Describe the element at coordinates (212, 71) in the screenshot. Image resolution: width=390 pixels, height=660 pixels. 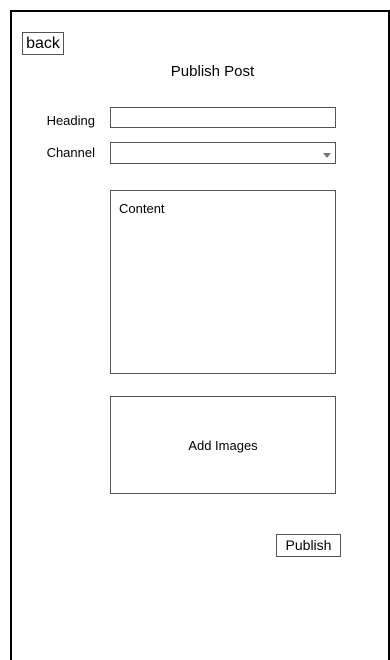
I see `page-title: Publish Post` at that location.